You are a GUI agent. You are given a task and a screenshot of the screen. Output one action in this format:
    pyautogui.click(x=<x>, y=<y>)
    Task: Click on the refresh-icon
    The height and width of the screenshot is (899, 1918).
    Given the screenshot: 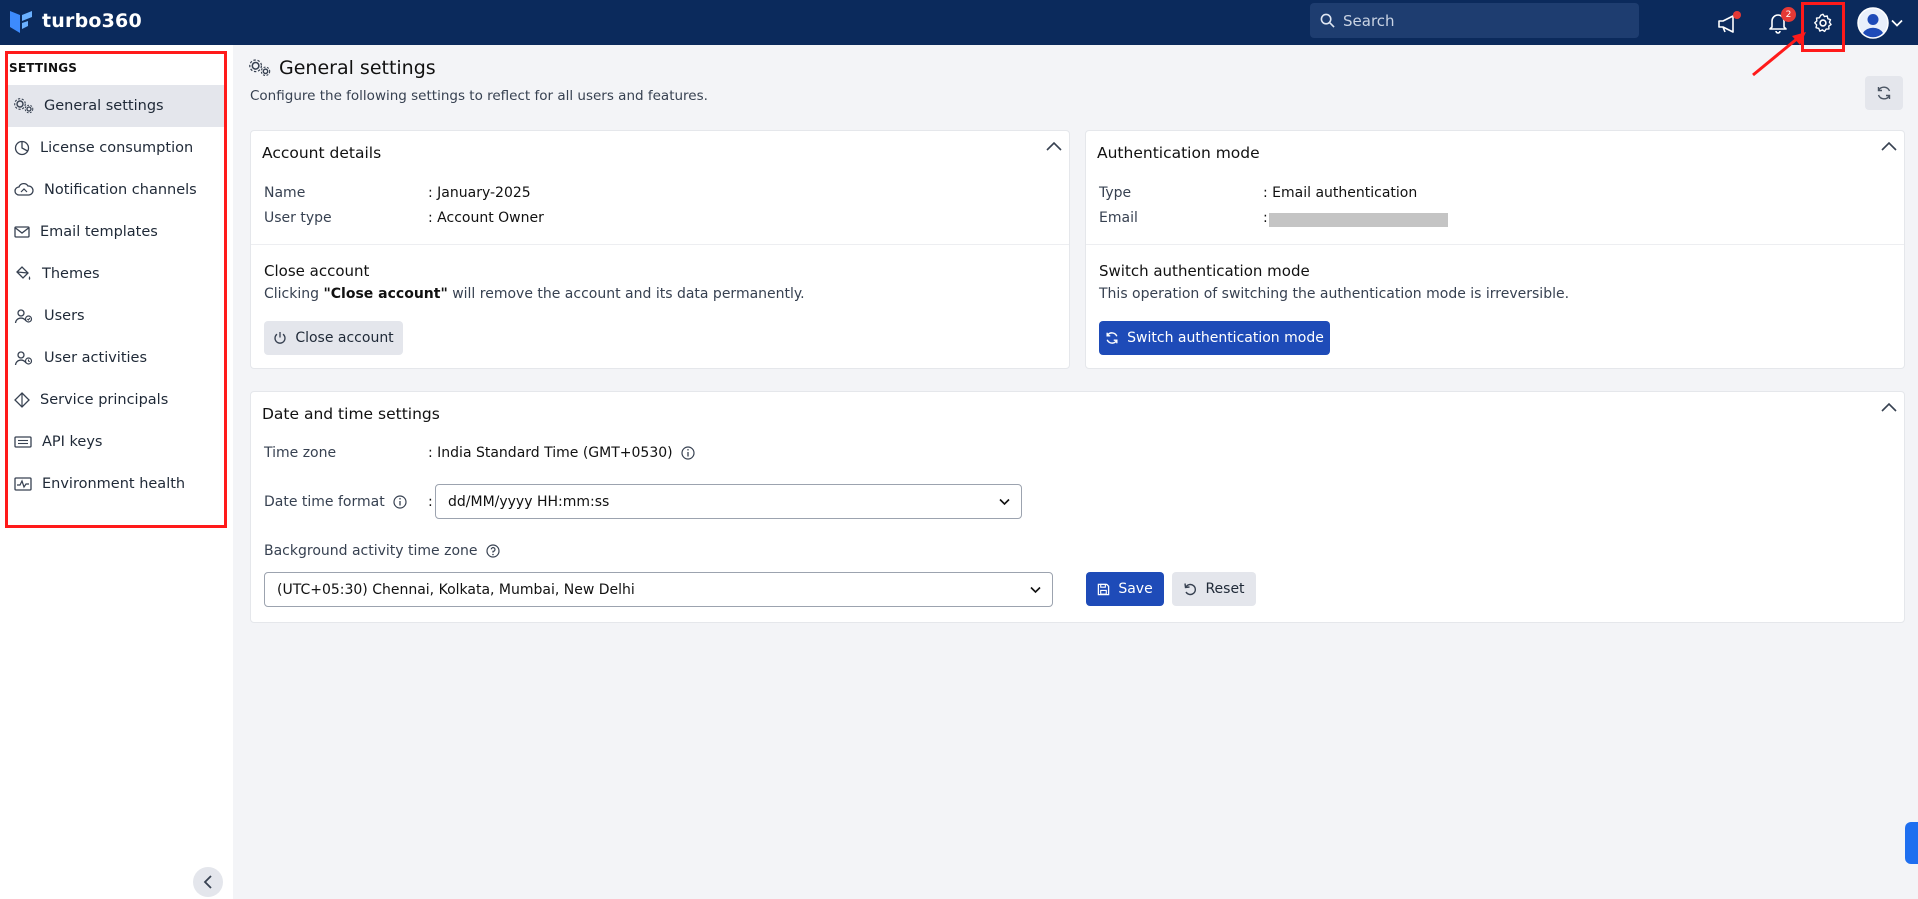 What is the action you would take?
    pyautogui.click(x=1884, y=93)
    